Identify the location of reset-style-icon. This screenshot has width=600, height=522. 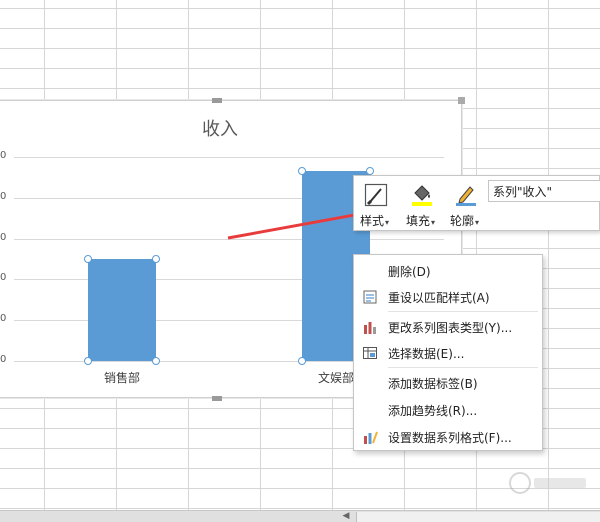
(370, 297).